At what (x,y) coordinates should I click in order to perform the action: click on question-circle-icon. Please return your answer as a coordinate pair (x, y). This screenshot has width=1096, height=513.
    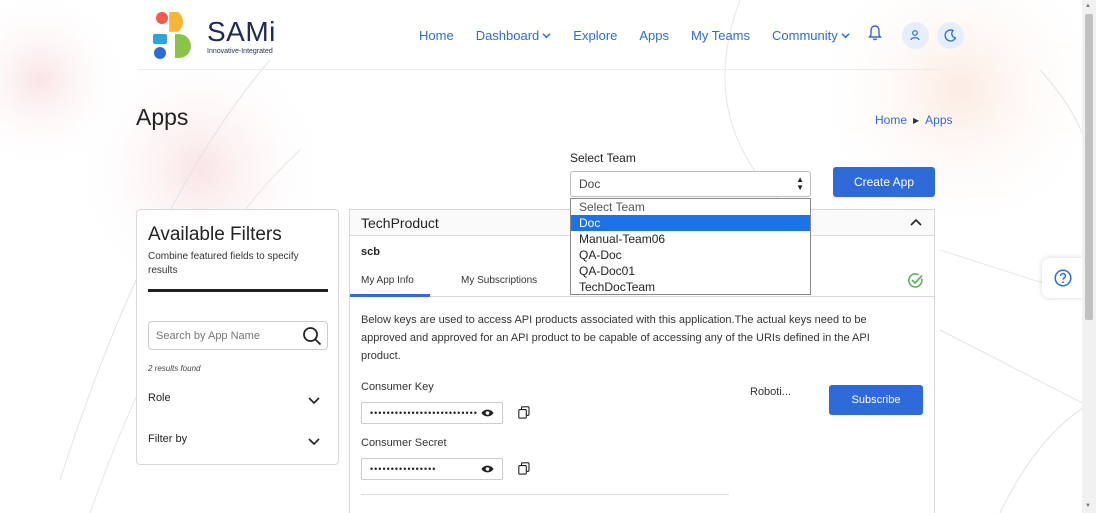
    Looking at the image, I should click on (1063, 278).